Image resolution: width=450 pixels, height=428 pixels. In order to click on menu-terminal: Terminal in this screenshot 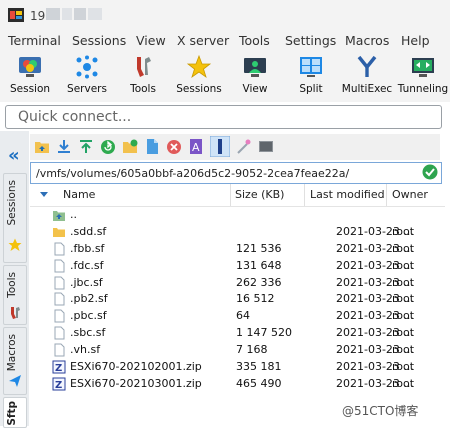, I will do `click(34, 40)`.